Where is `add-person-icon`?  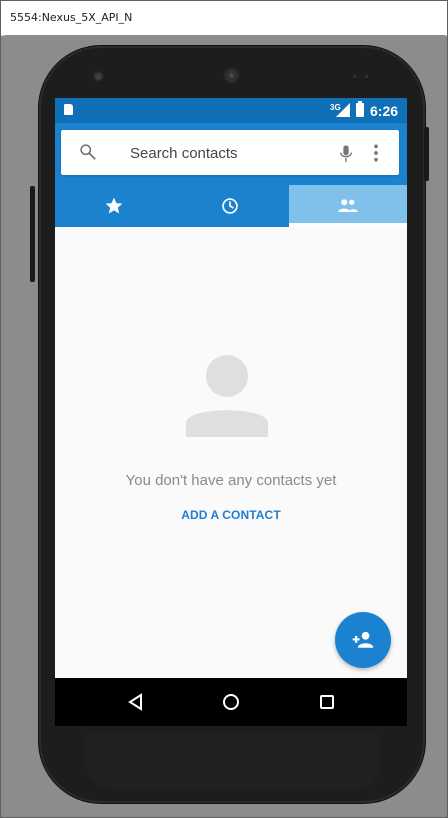 add-person-icon is located at coordinates (363, 639).